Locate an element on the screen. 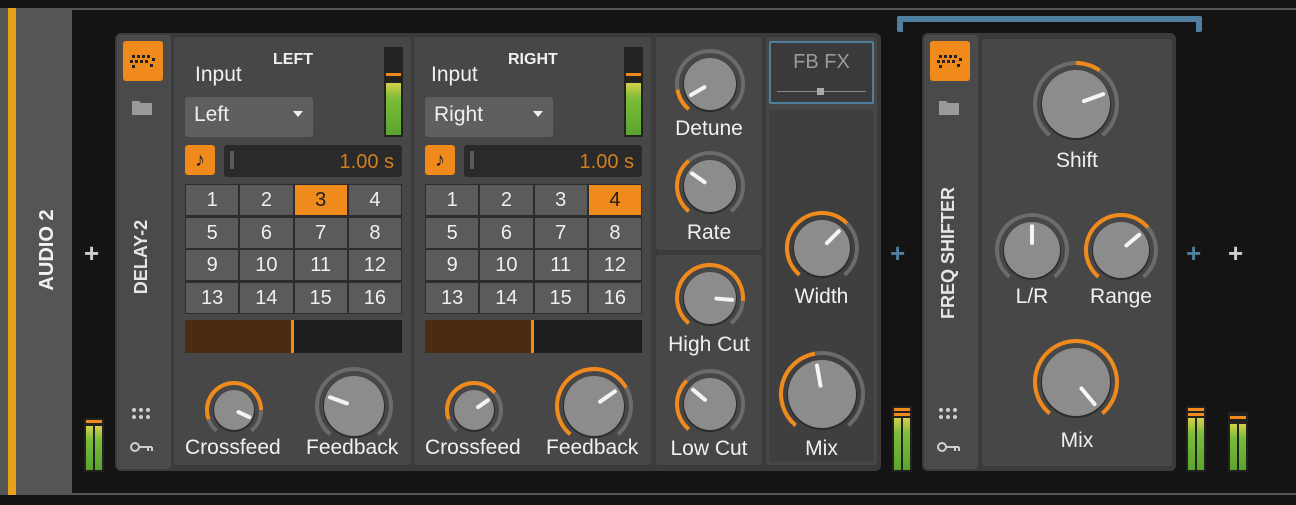  right-step-12: 12 is located at coordinates (614, 265).